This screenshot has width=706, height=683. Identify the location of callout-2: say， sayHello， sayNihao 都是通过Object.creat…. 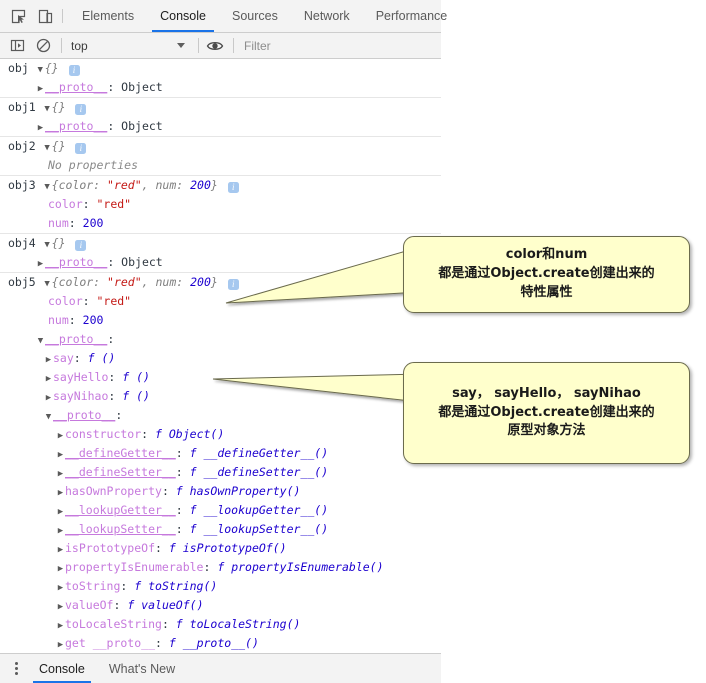
(546, 413).